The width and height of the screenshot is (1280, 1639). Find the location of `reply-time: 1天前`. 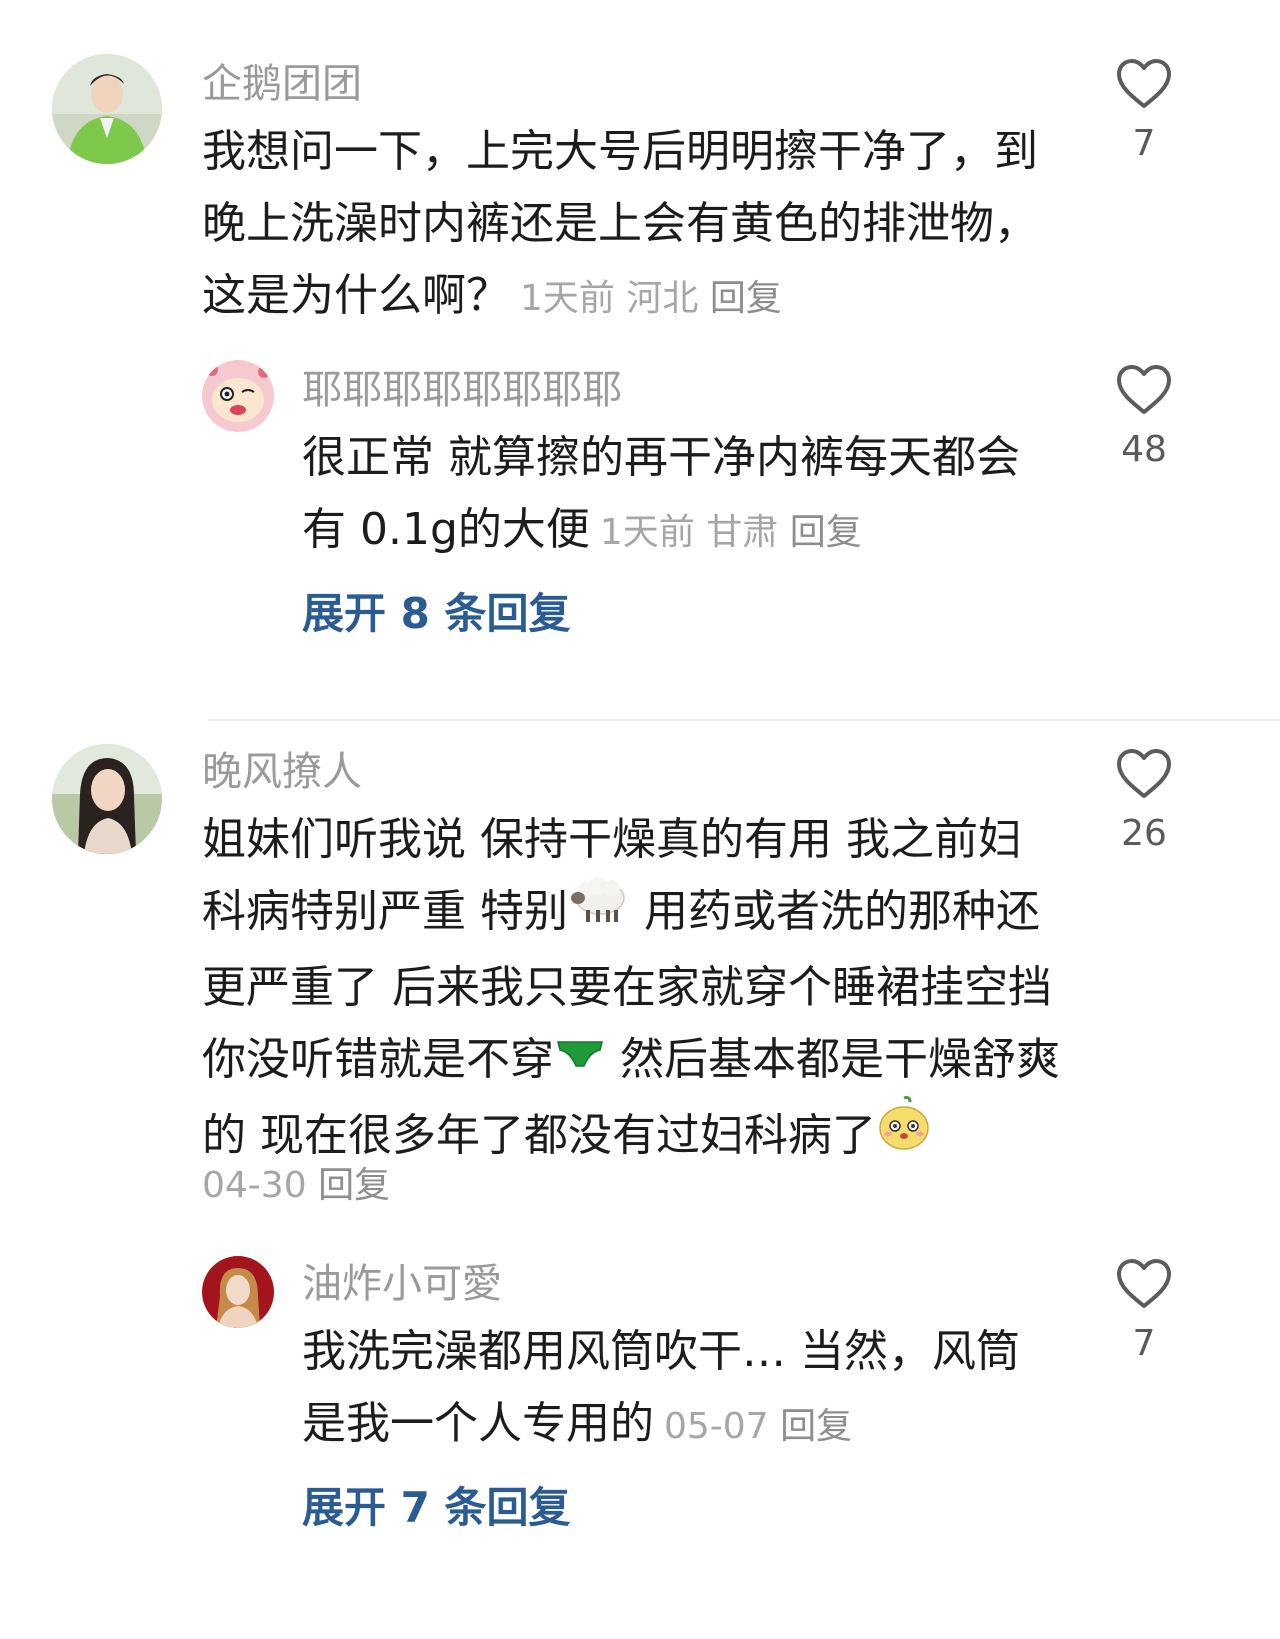

reply-time: 1天前 is located at coordinates (647, 532).